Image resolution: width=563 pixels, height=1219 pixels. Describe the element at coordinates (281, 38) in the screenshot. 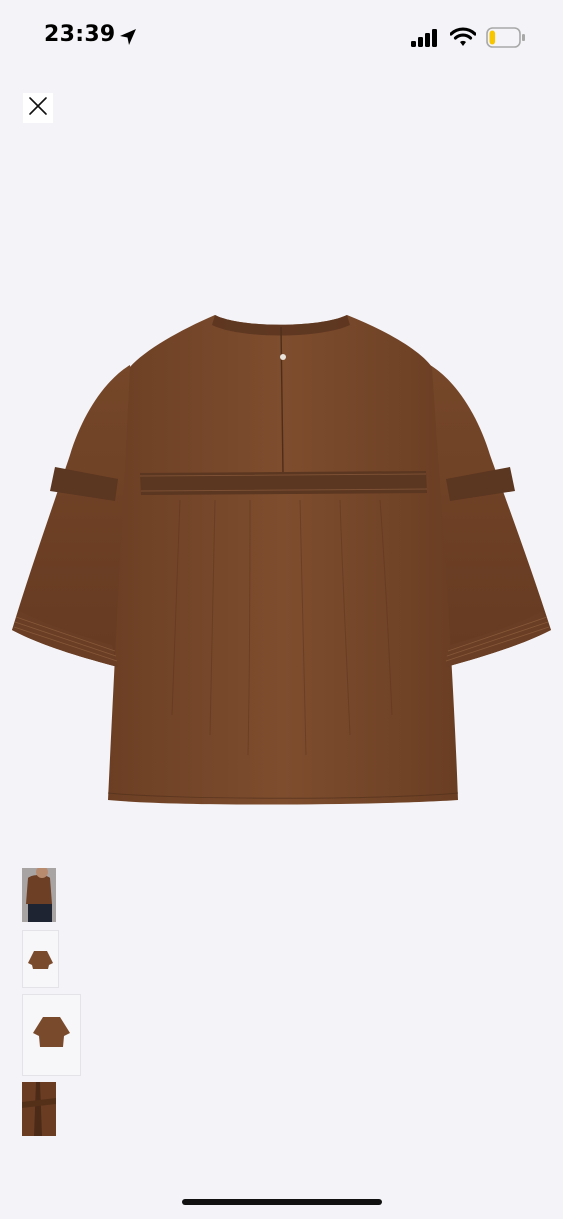

I see `status-bar: 23:39` at that location.